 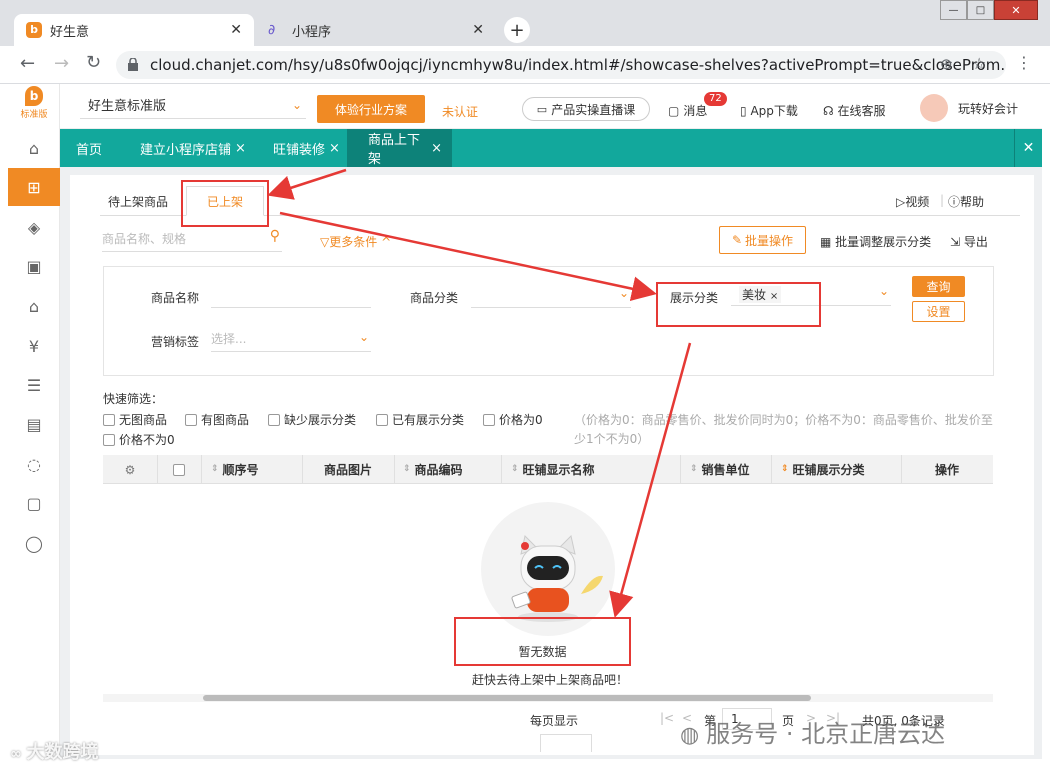 What do you see at coordinates (912, 201) in the screenshot?
I see `video-link: ▷视频` at bounding box center [912, 201].